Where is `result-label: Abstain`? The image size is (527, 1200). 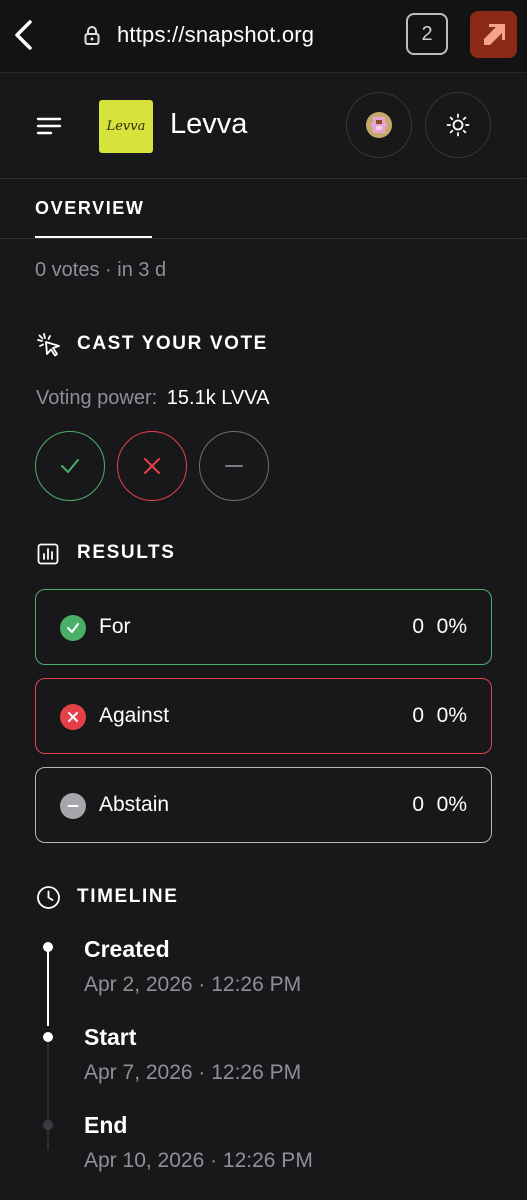
result-label: Abstain is located at coordinates (134, 804).